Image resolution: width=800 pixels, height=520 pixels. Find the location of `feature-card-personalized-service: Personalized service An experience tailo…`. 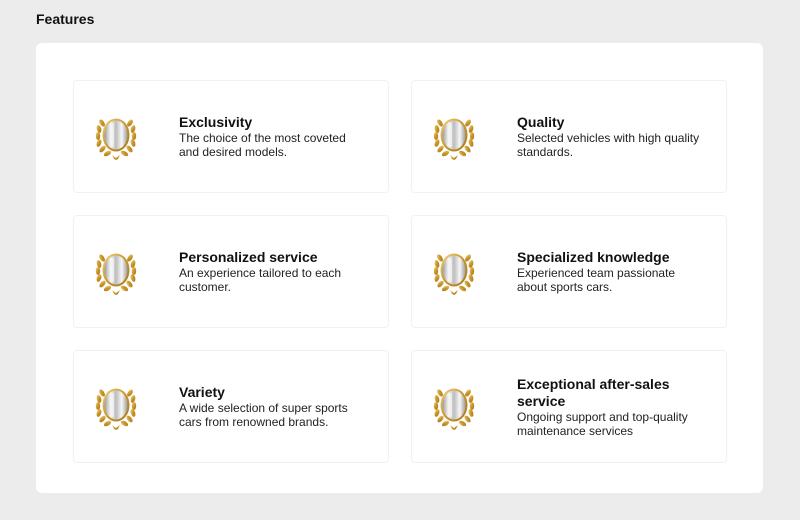

feature-card-personalized-service: Personalized service An experience tailo… is located at coordinates (231, 271).